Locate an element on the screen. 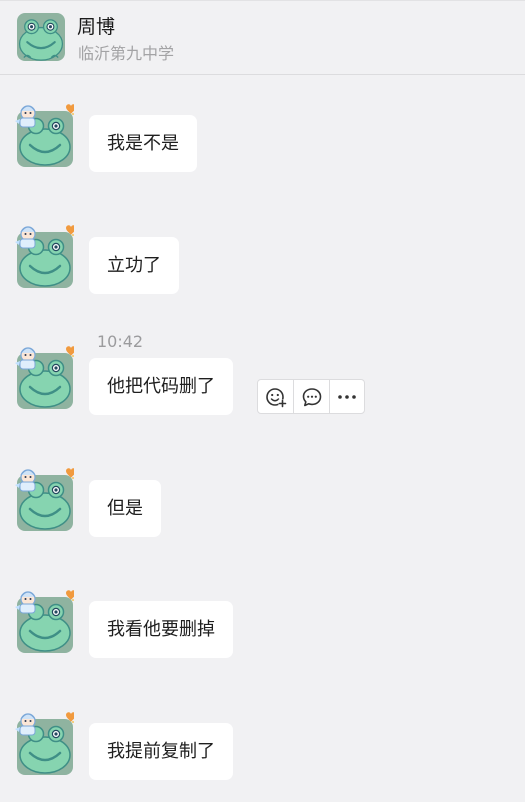 The width and height of the screenshot is (525, 802). message-bubble: 他把代码删了 is located at coordinates (161, 386).